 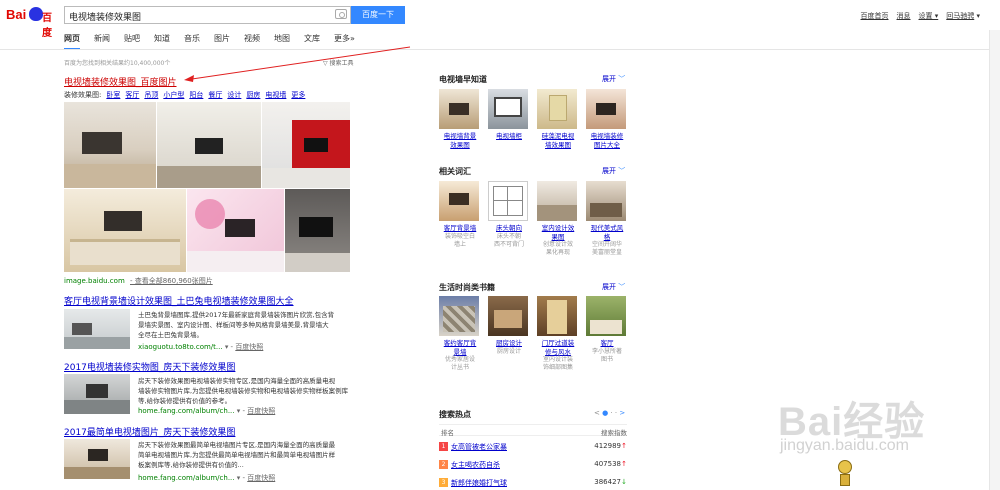 I want to click on book-card: 厨房设计 厨房设计, so click(x=509, y=326).